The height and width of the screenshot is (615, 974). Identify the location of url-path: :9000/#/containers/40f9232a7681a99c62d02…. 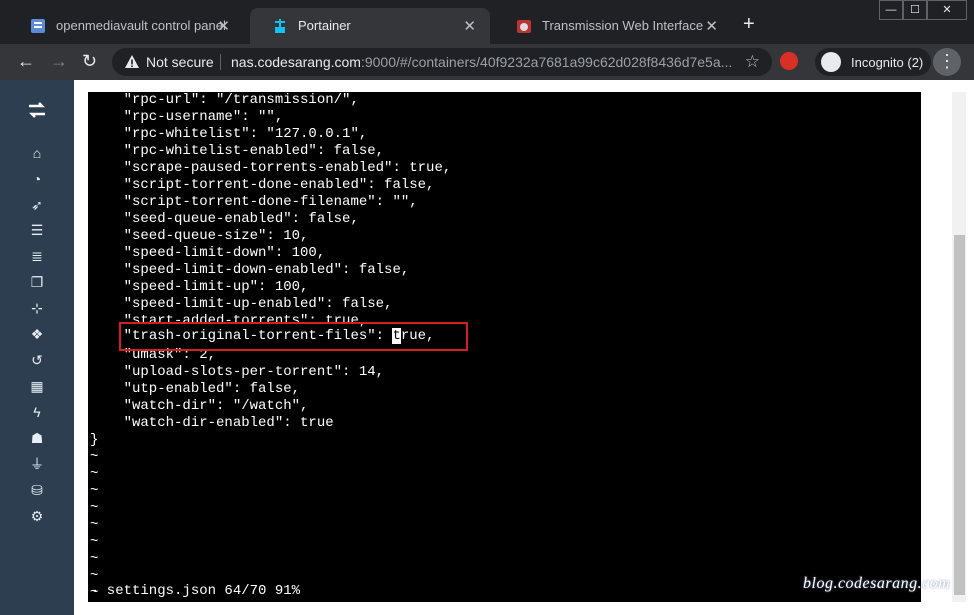
(546, 62).